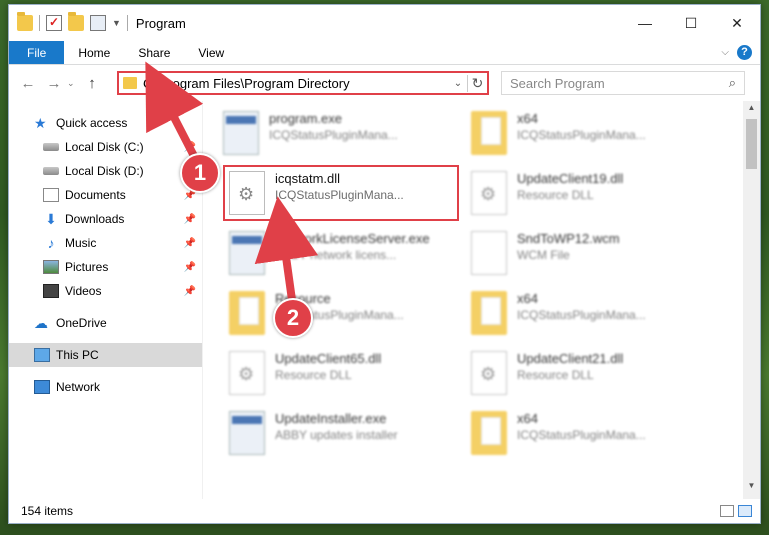  Describe the element at coordinates (751, 111) in the screenshot. I see `scroll-up-icon: ▲` at that location.